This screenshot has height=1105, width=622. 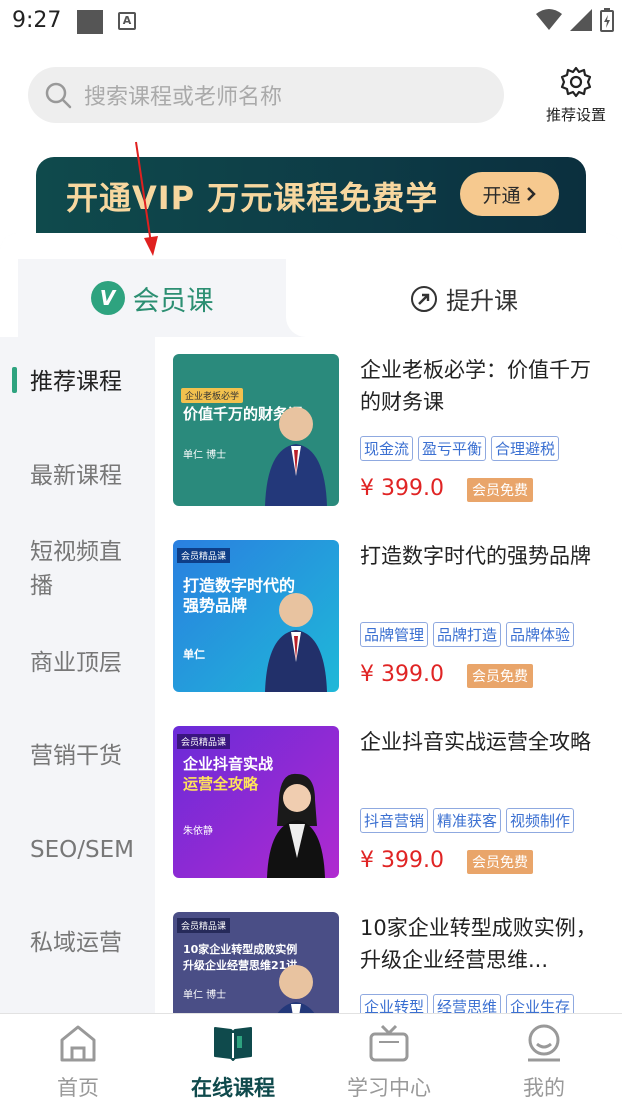 What do you see at coordinates (14, 380) in the screenshot?
I see `active-category-indicator` at bounding box center [14, 380].